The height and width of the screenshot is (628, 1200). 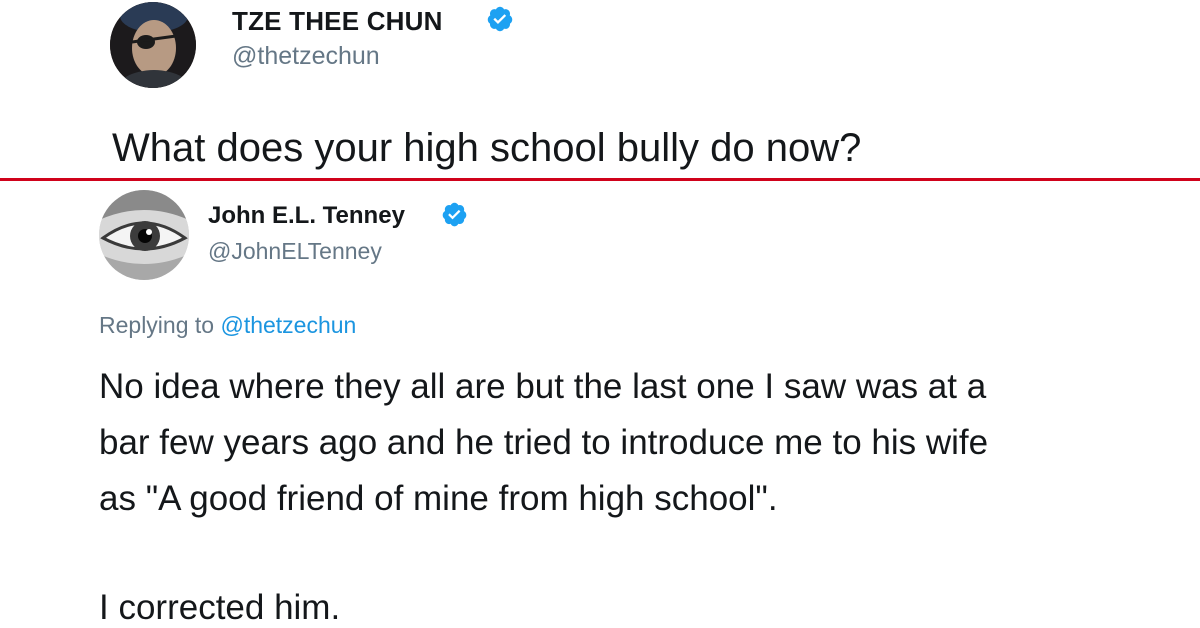 What do you see at coordinates (487, 148) in the screenshot?
I see `tweet-text: What does your high school bully do now?` at bounding box center [487, 148].